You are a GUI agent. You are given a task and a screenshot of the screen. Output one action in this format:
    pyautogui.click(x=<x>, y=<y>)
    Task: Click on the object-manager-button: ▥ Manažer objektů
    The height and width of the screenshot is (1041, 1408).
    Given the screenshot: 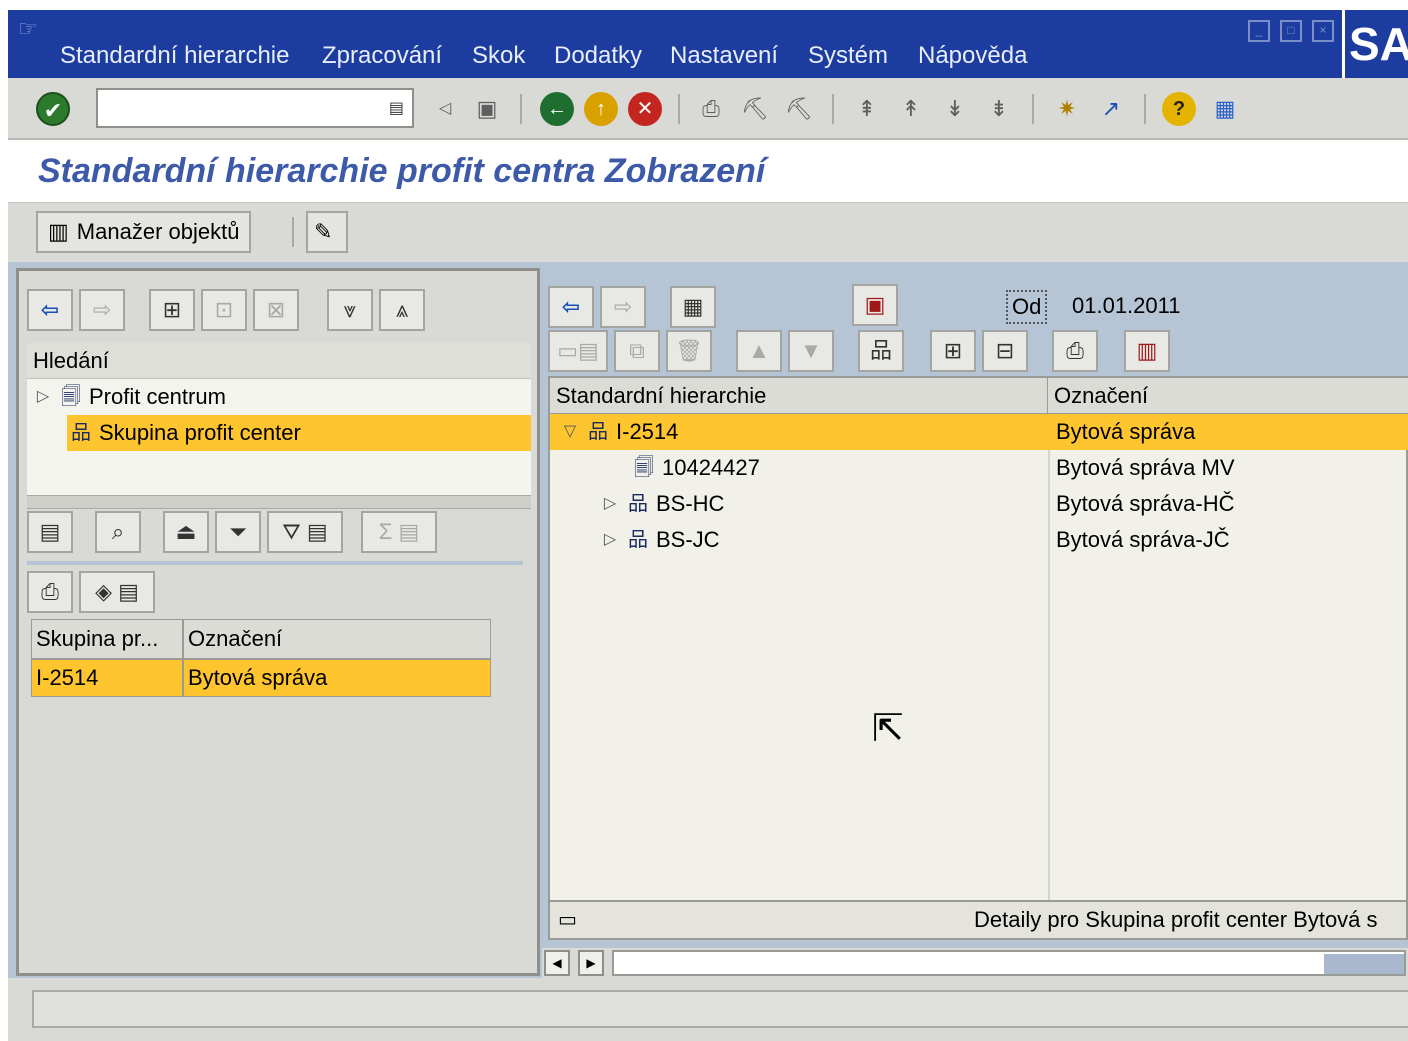 What is the action you would take?
    pyautogui.click(x=144, y=232)
    